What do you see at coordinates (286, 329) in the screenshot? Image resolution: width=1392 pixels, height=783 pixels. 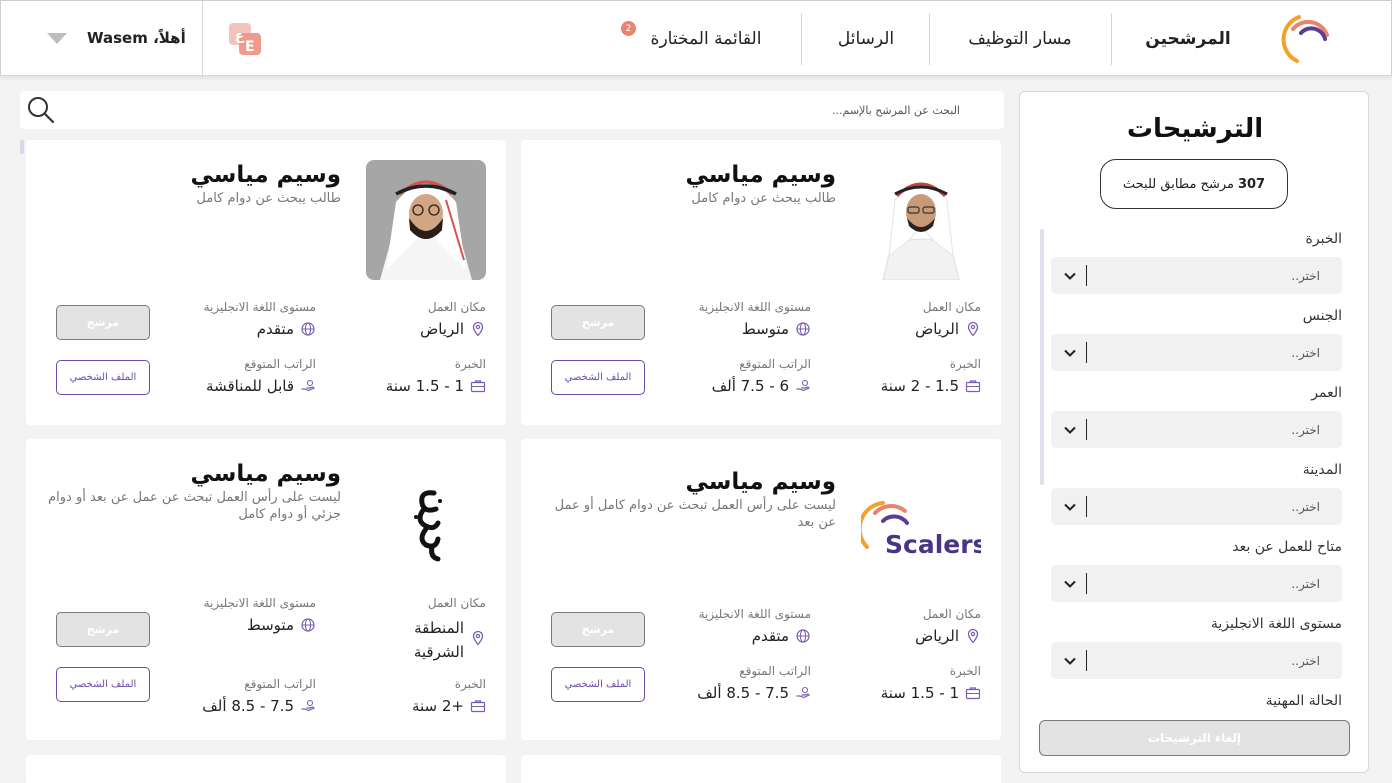 I see `english-level-value: متقدم` at bounding box center [286, 329].